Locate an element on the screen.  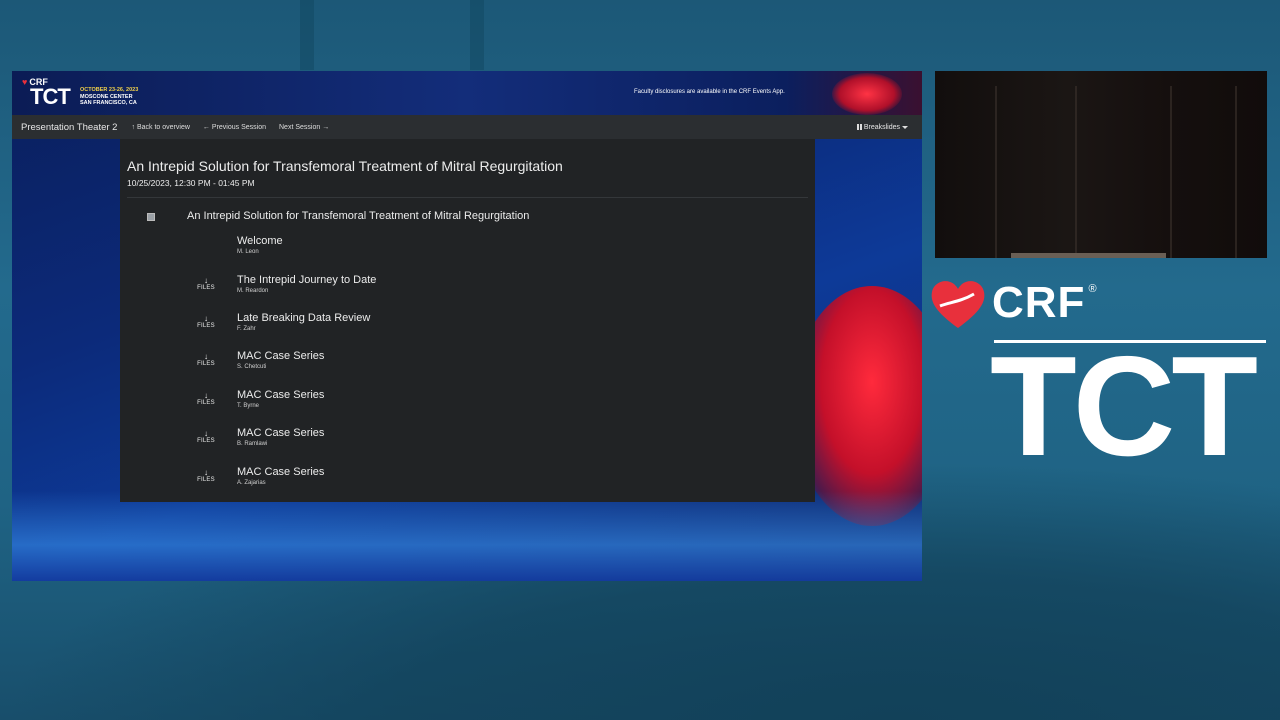
heart-icon is located at coordinates (957, 303).